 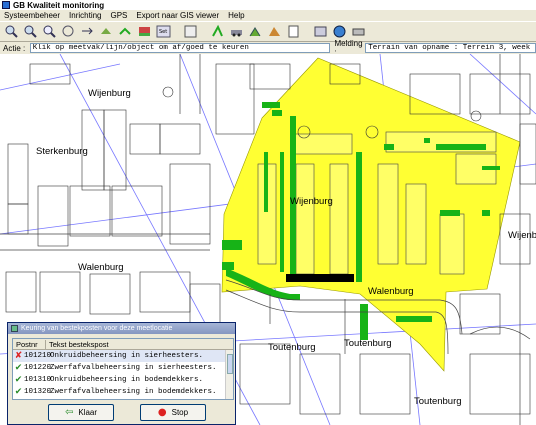 What do you see at coordinates (133, 392) in the screenshot?
I see `row-text: Zwerfafvalbeheersing in bodemdekkers.` at bounding box center [133, 392].